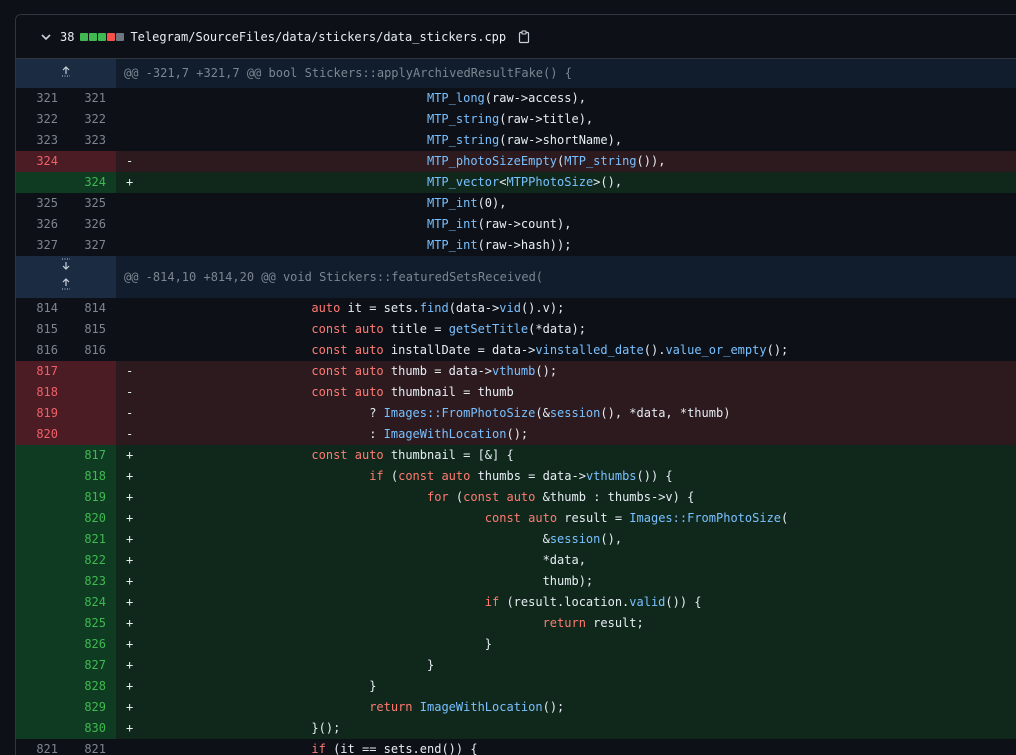 Image resolution: width=1016 pixels, height=755 pixels. I want to click on new-line-number: 321, so click(91, 98).